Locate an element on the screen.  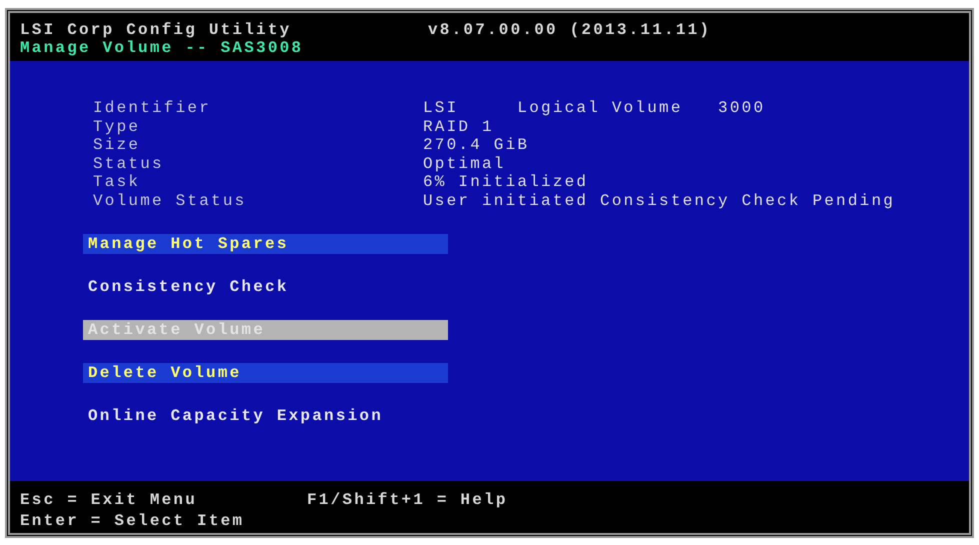
property-label: Task is located at coordinates (117, 182).